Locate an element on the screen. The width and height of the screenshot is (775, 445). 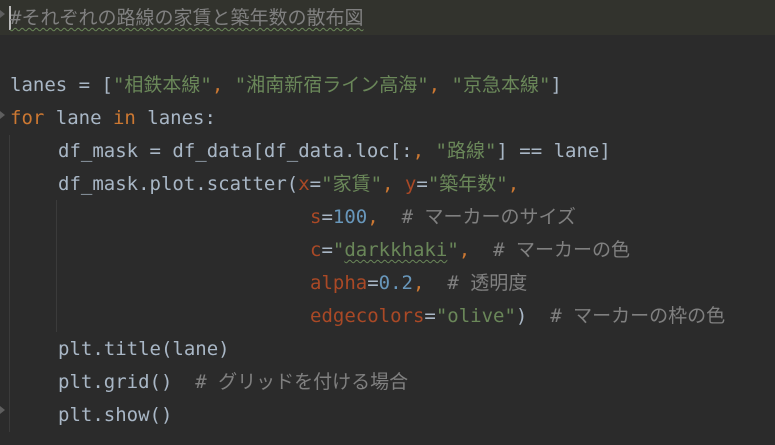
comment-text: #それぞれの路線の家賃と築年数の散布図 is located at coordinates (187, 18).